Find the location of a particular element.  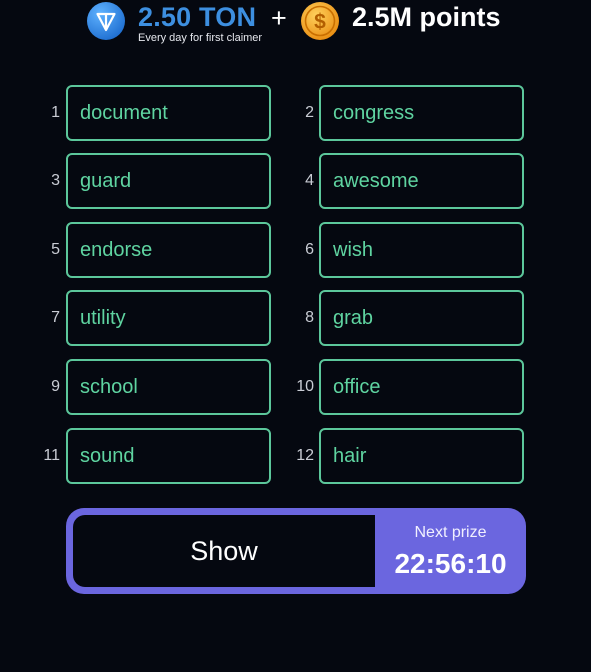

word-number: 7 is located at coordinates (55, 317).